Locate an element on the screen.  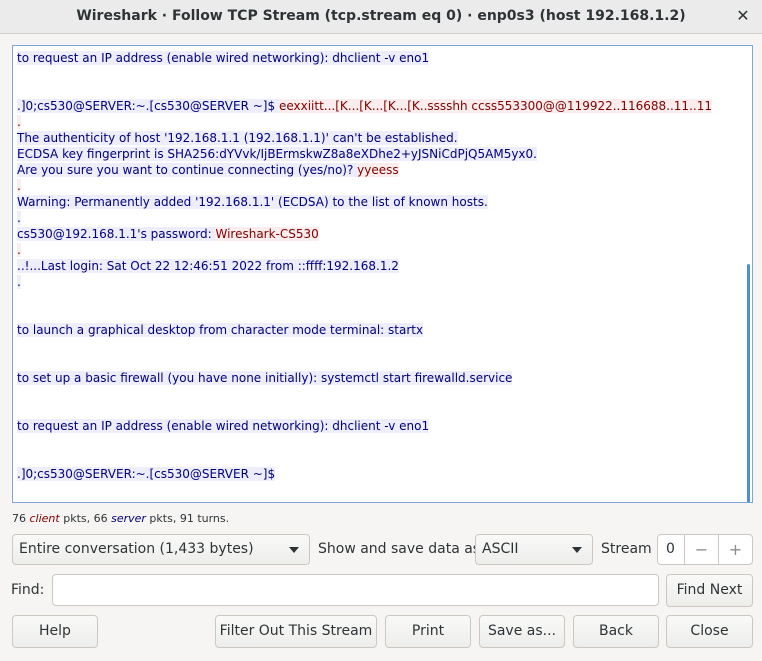
pkts-separator: pkts, is located at coordinates (76, 518).